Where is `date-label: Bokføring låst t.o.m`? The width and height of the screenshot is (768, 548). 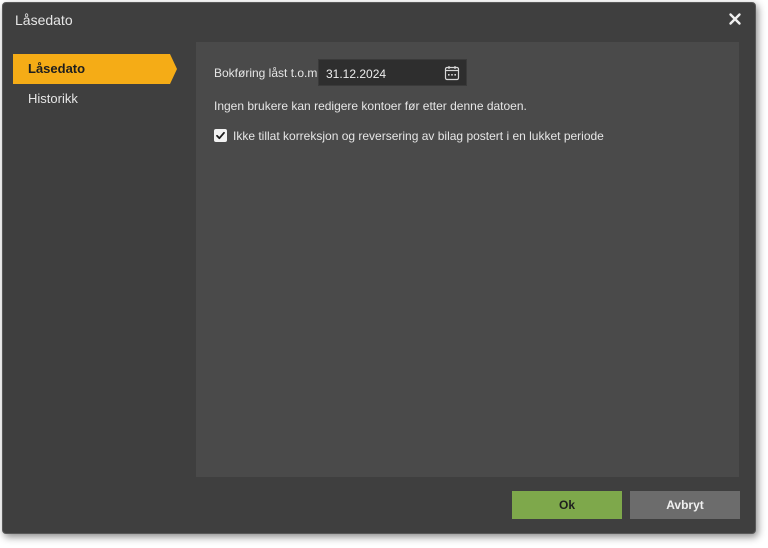 date-label: Bokføring låst t.o.m is located at coordinates (266, 73).